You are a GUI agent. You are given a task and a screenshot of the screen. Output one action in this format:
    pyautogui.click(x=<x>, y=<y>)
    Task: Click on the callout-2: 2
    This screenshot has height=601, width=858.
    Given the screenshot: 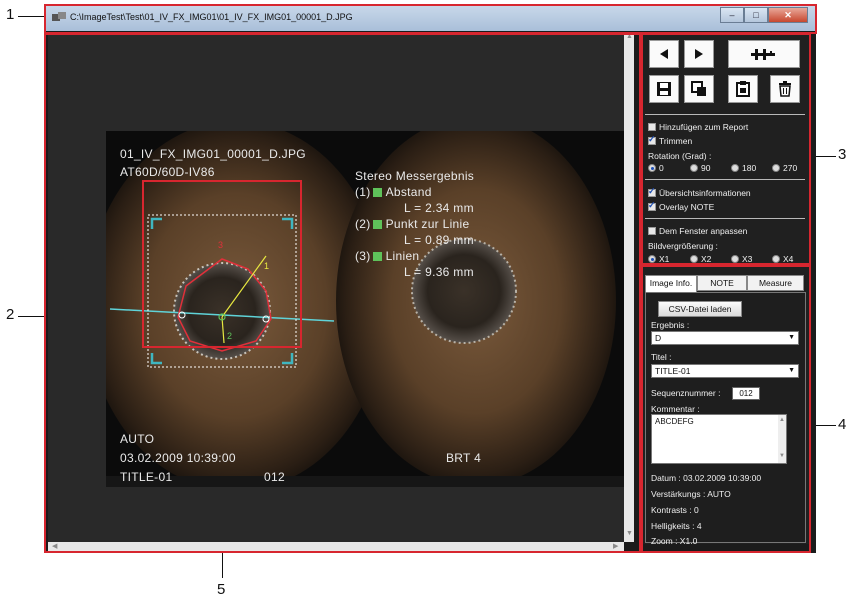 What is the action you would take?
    pyautogui.click(x=10, y=314)
    